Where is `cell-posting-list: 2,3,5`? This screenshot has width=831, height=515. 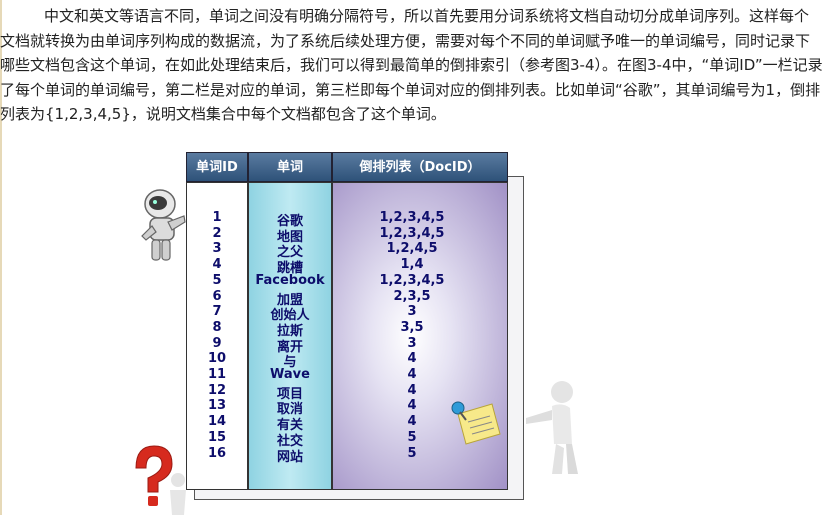 cell-posting-list: 2,3,5 is located at coordinates (412, 296).